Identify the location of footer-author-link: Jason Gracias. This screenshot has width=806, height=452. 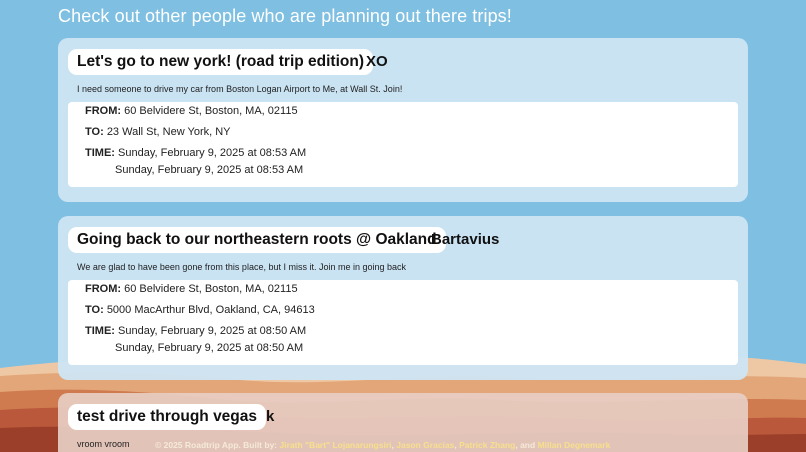
(425, 445).